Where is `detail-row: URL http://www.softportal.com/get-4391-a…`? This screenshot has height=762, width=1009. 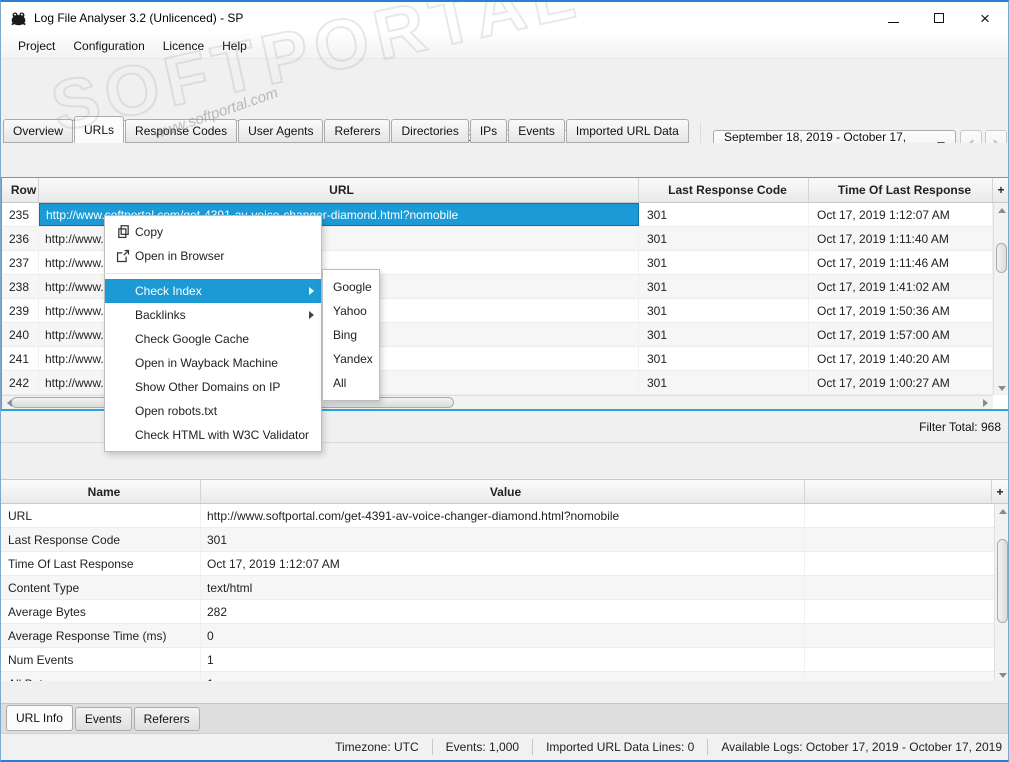 detail-row: URL http://www.softportal.com/get-4391-a… is located at coordinates (504, 516).